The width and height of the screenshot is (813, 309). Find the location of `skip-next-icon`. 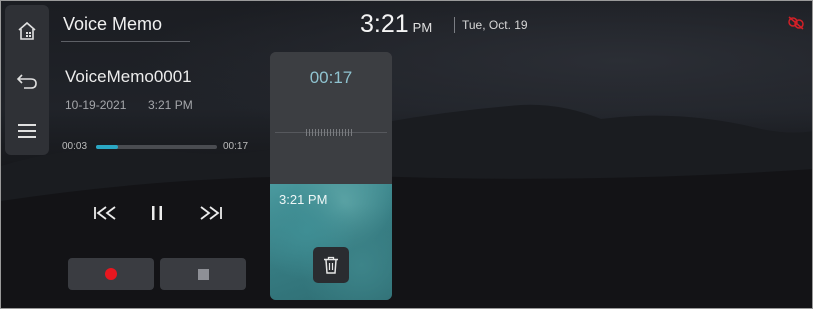

skip-next-icon is located at coordinates (211, 213).